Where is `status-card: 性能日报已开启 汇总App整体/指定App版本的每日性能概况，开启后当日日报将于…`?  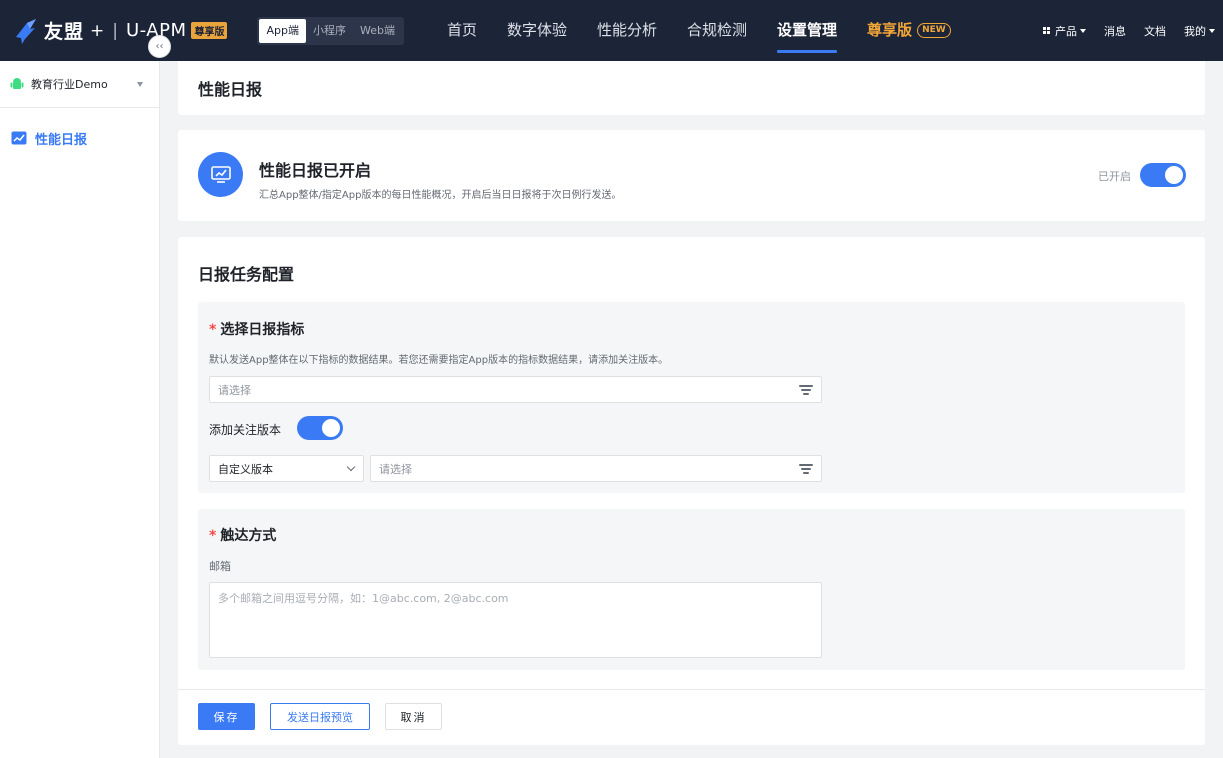 status-card: 性能日报已开启 汇总App整体/指定App版本的每日性能概况，开启后当日日报将于… is located at coordinates (691, 175).